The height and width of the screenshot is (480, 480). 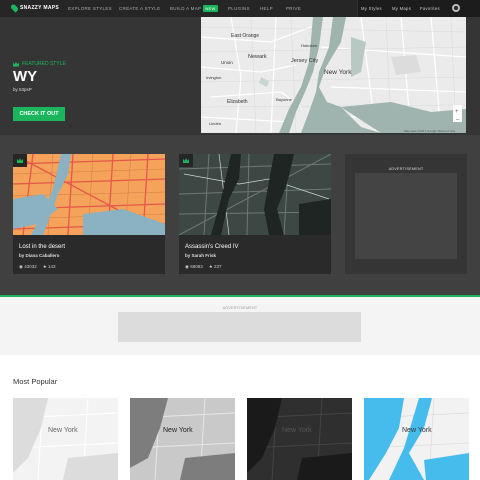 I want to click on nav-build-map-label: BUILD A MAP, so click(x=186, y=8).